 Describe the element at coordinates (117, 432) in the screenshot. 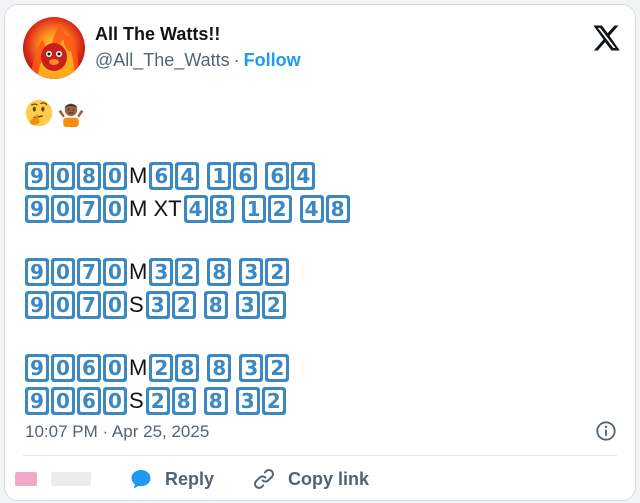

I see `timestamp: 10:07 PM · Apr 25, 2025` at that location.